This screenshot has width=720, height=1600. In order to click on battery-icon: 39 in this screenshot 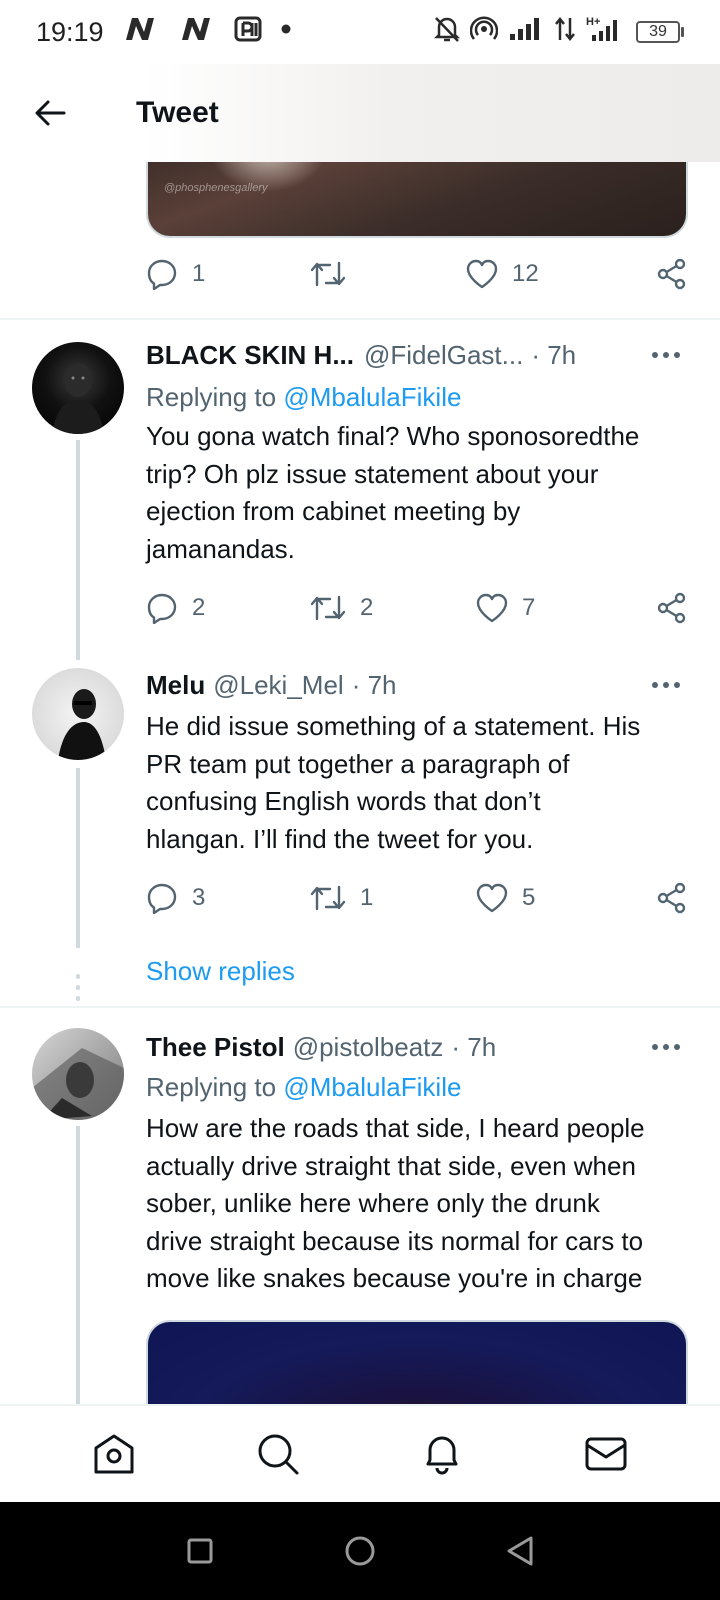, I will do `click(660, 32)`.